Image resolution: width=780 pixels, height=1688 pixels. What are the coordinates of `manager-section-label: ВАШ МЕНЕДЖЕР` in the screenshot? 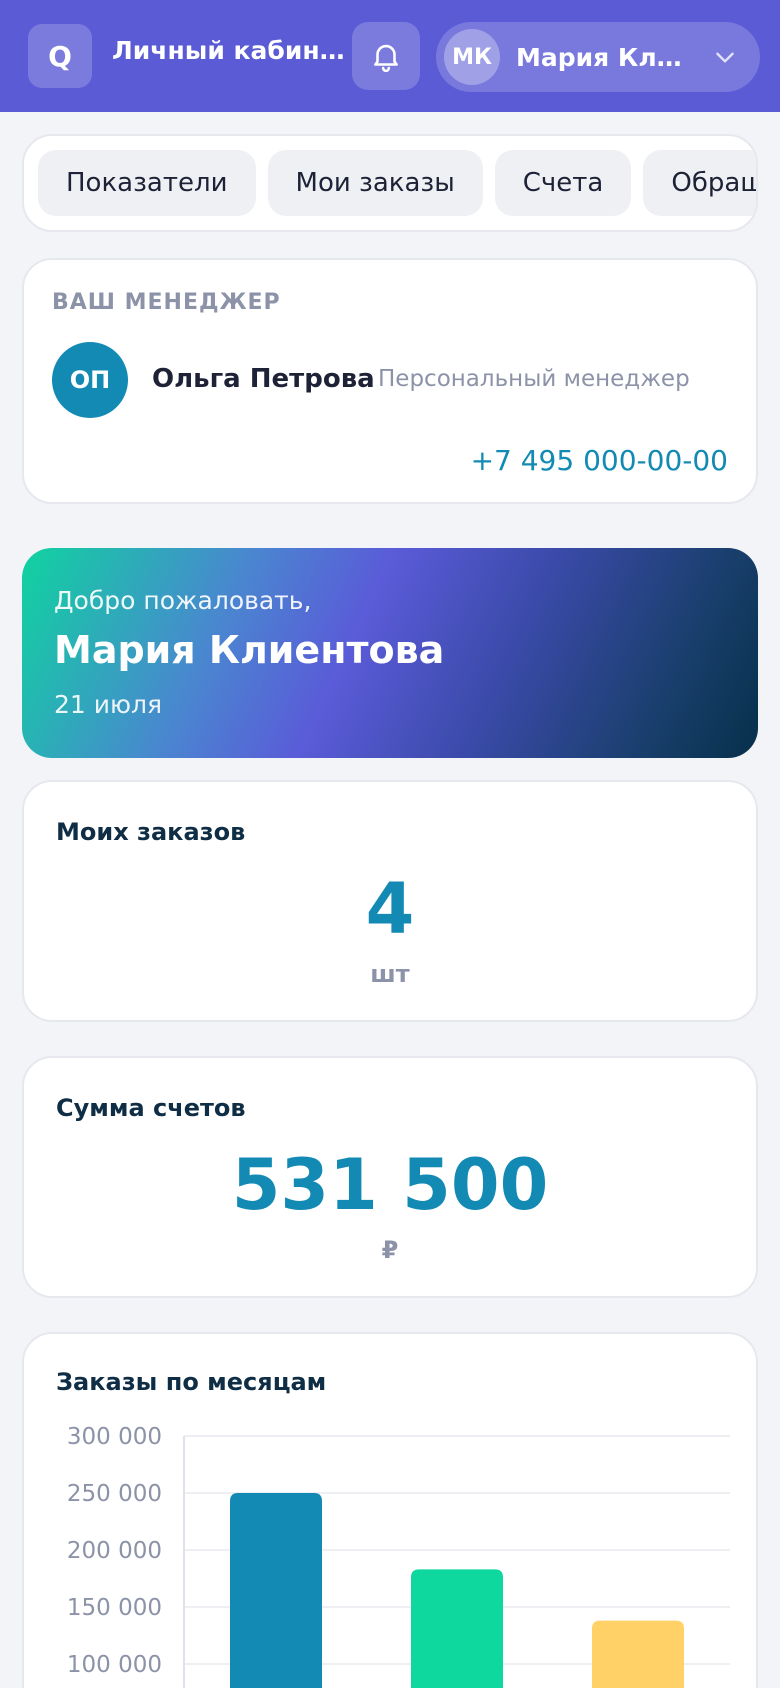 It's located at (166, 302).